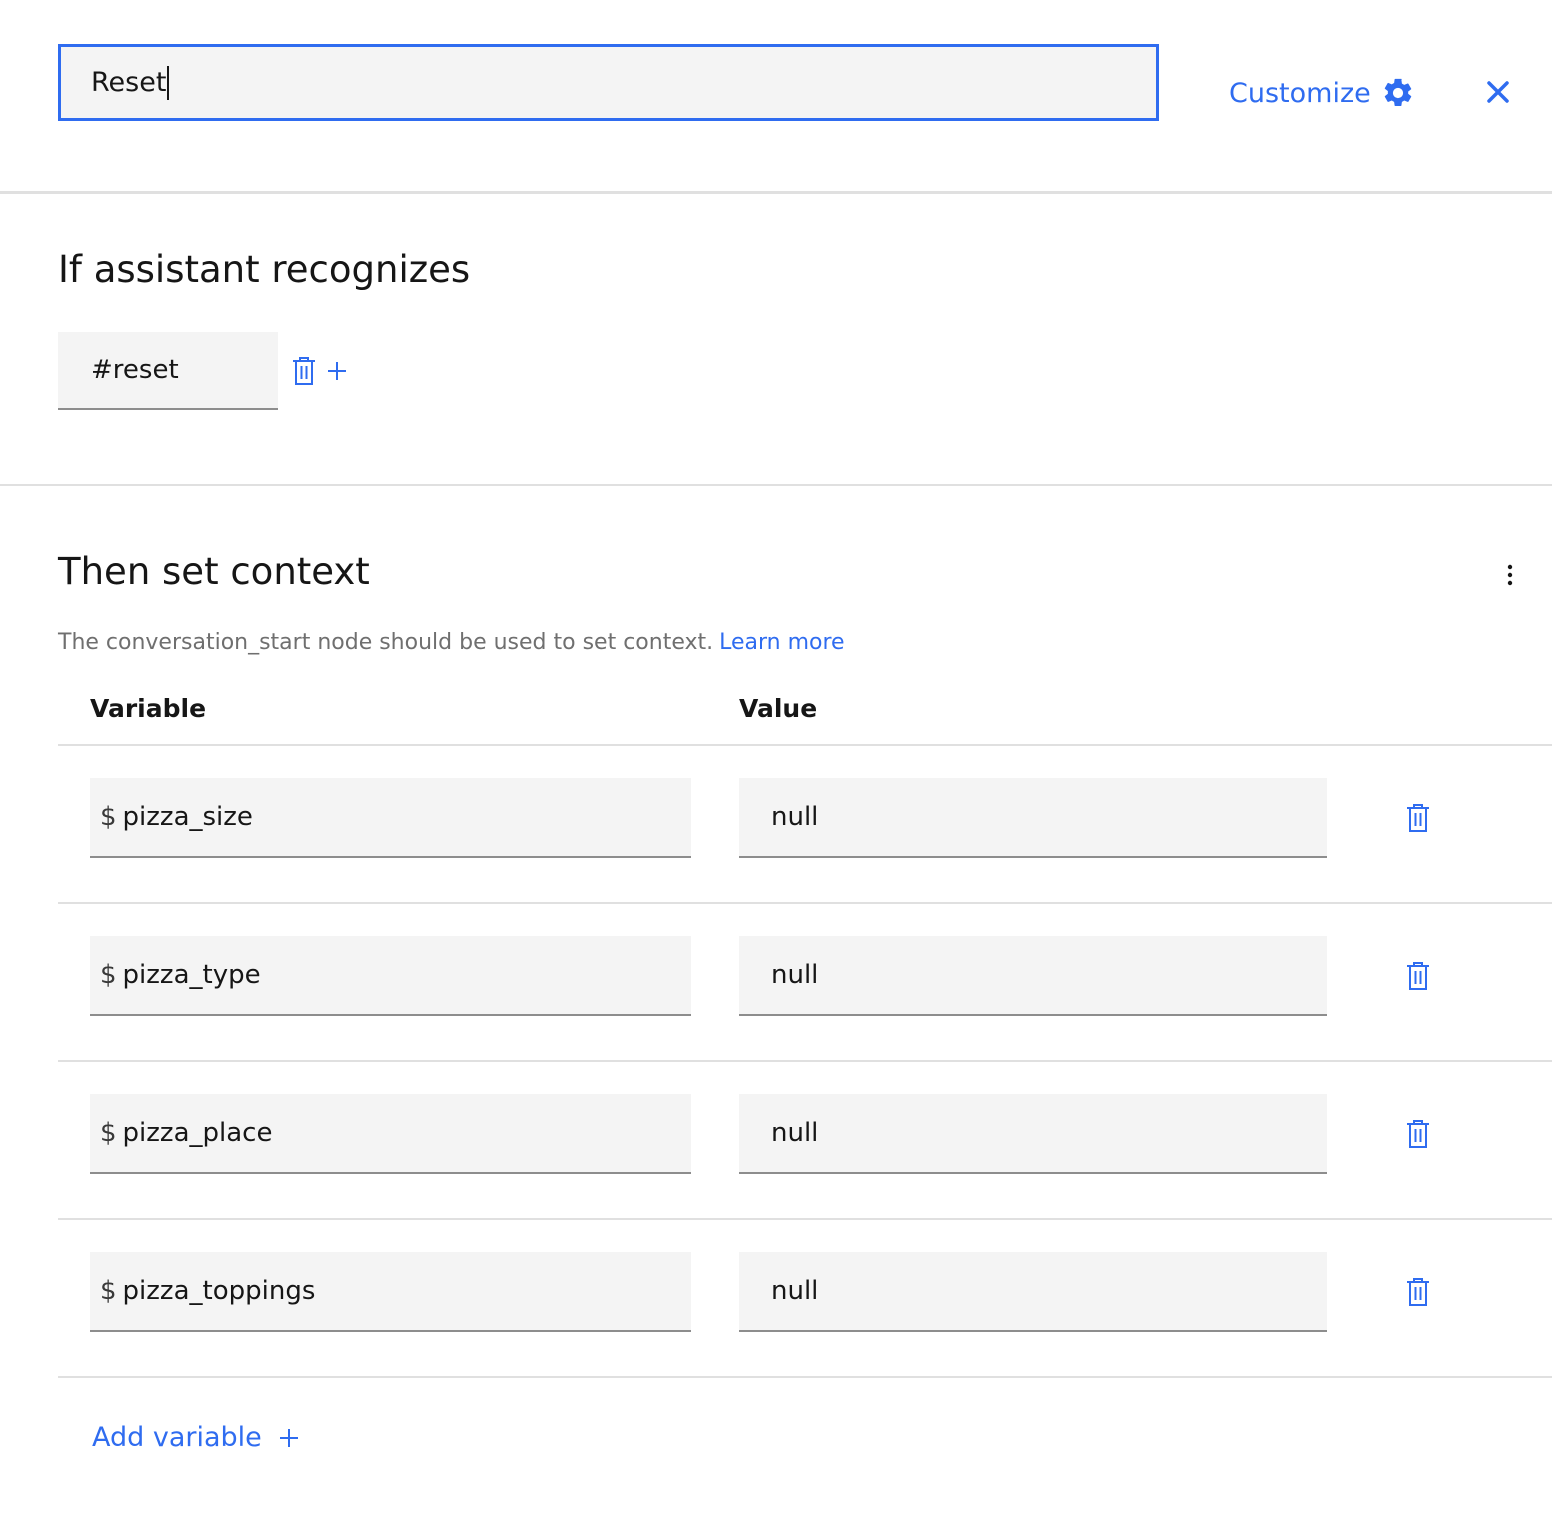 This screenshot has width=1552, height=1516. What do you see at coordinates (390, 818) in the screenshot?
I see `variable-input: $ pizza_size` at bounding box center [390, 818].